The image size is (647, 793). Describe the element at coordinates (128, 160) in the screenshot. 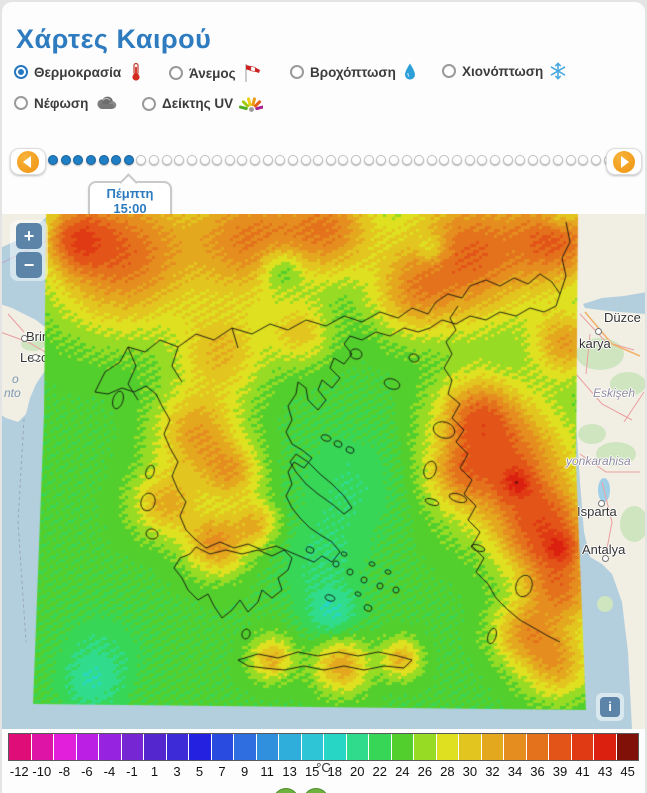

I see `timeline-dot-selected` at that location.